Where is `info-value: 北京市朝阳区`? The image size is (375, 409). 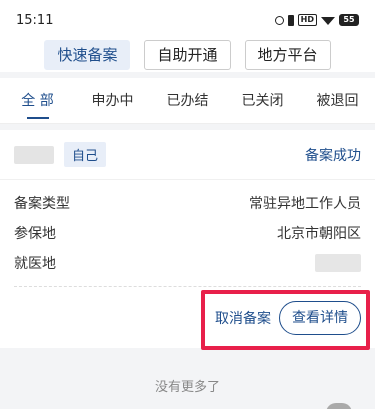 info-value: 北京市朝阳区 is located at coordinates (319, 234).